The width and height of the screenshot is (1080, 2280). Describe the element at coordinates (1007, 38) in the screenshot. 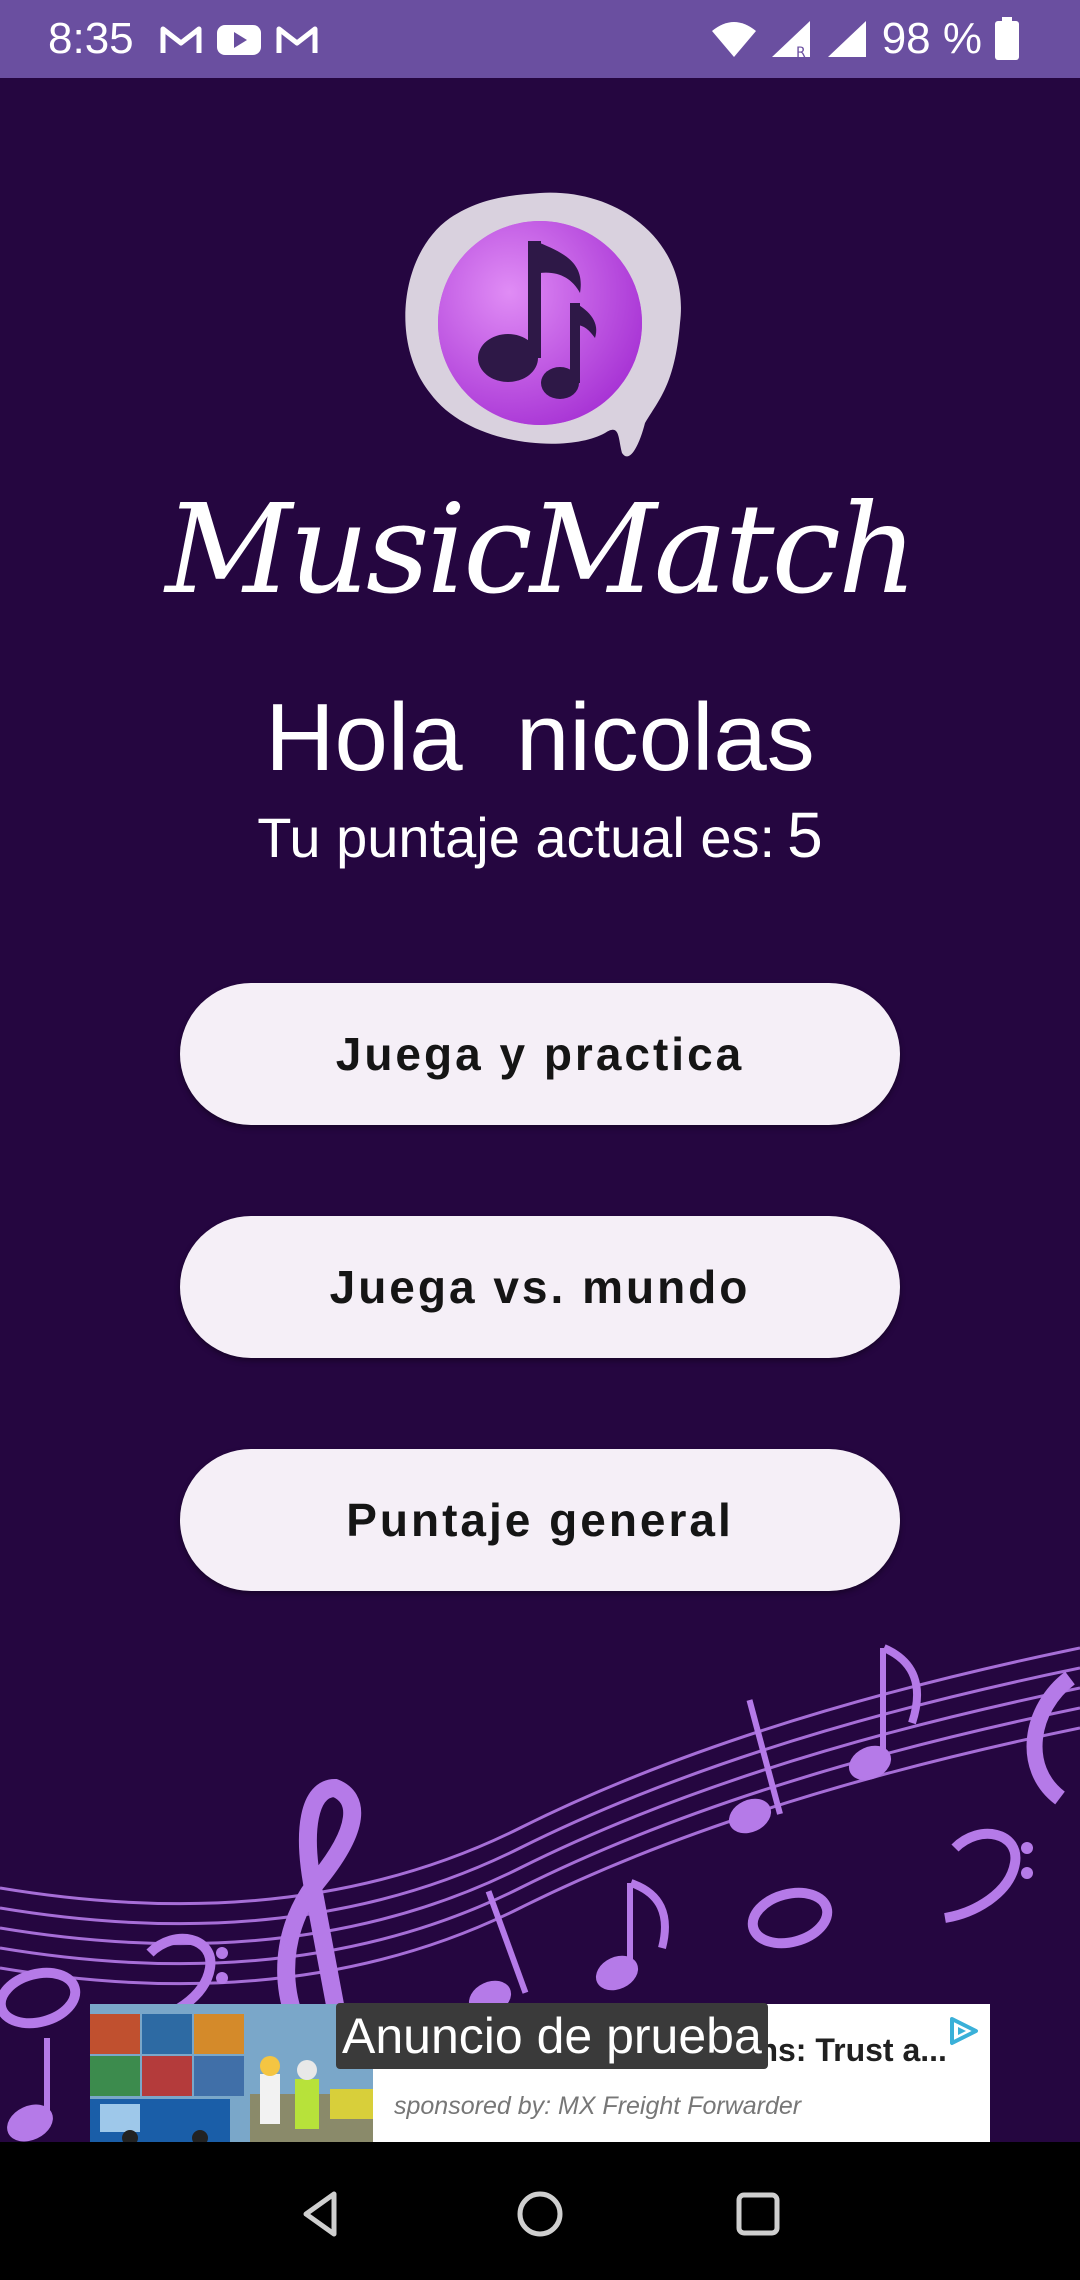

I see `battery-icon` at that location.